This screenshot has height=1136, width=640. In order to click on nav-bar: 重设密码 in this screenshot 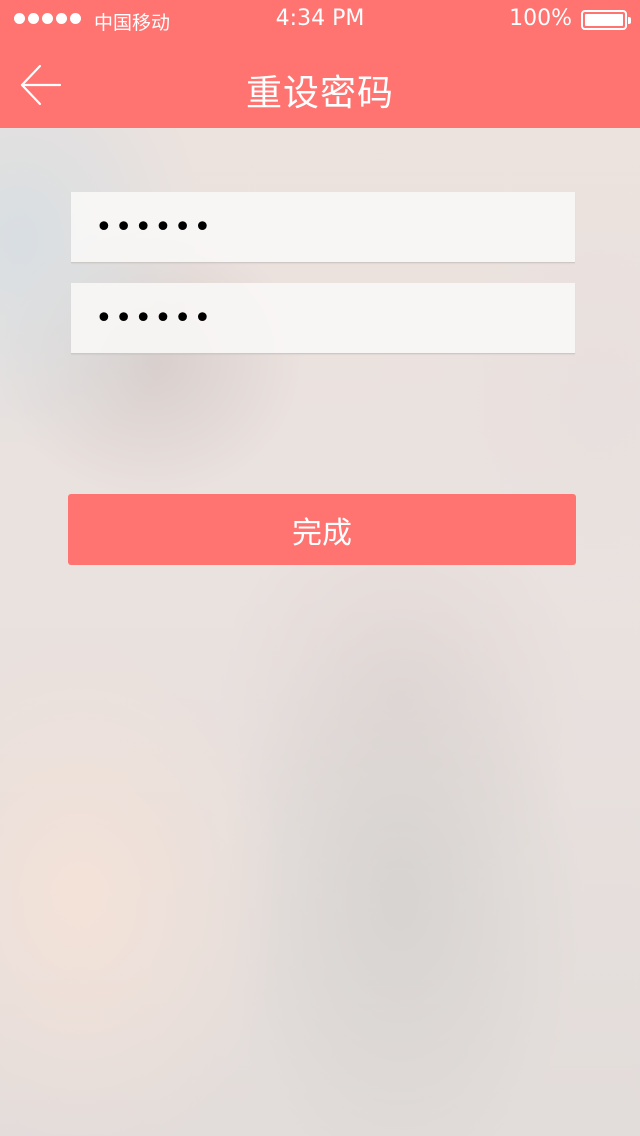, I will do `click(320, 84)`.